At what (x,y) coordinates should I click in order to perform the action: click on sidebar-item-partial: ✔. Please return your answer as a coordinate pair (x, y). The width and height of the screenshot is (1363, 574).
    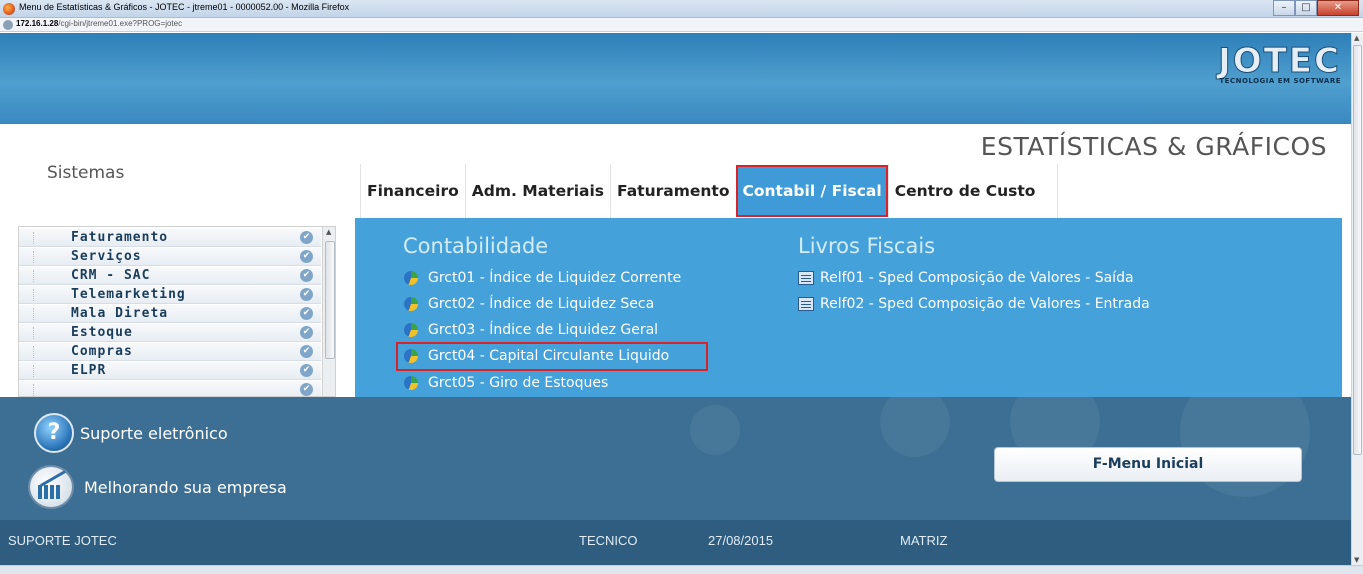
    Looking at the image, I should click on (170, 388).